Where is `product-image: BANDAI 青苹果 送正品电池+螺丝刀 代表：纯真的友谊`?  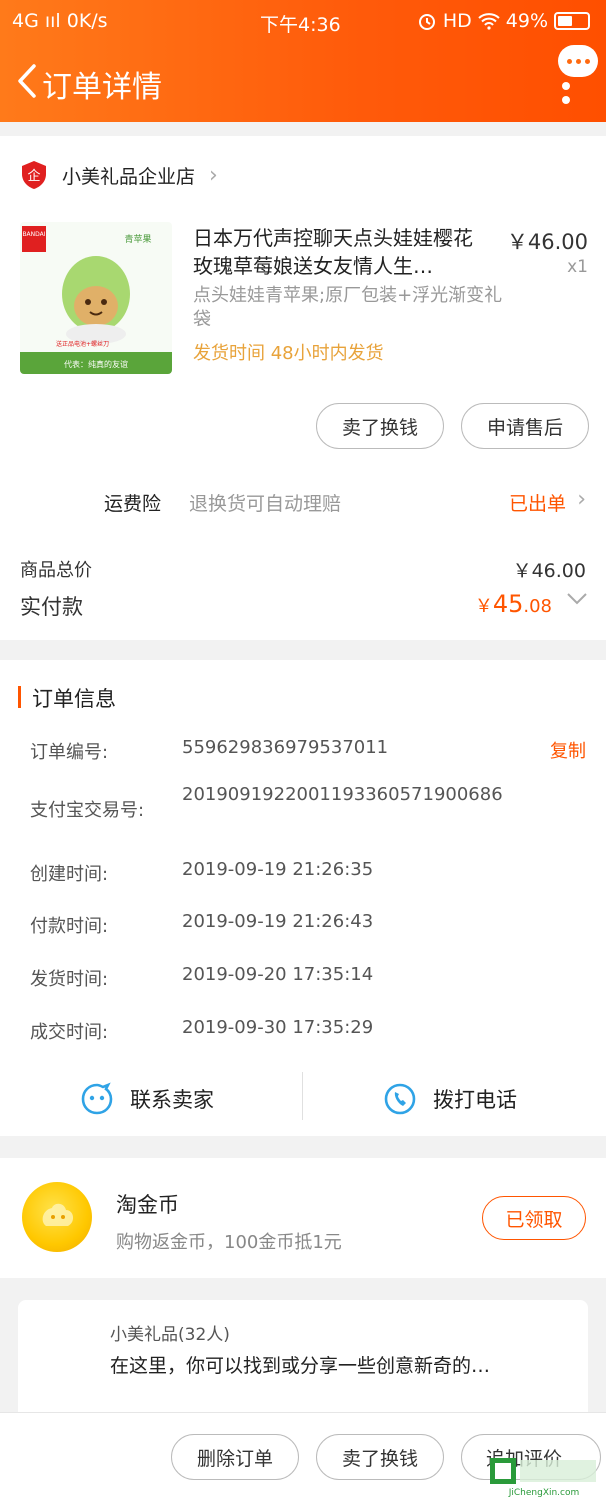
product-image: BANDAI 青苹果 送正品电池+螺丝刀 代表：纯真的友谊 is located at coordinates (96, 298).